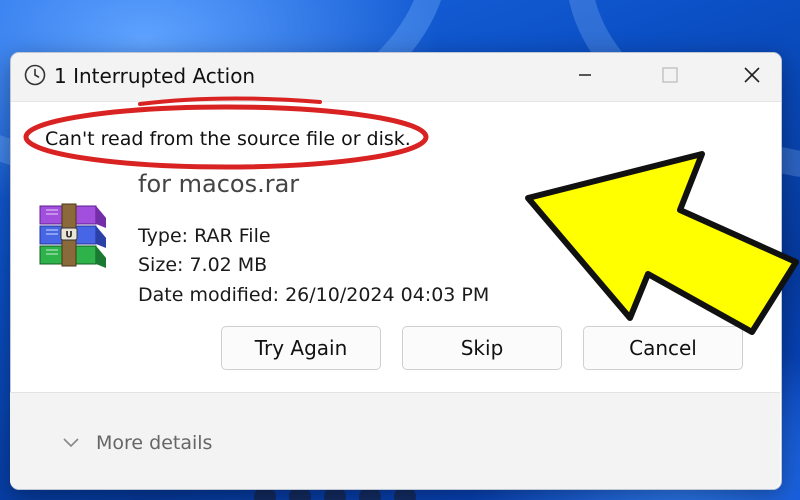 Image resolution: width=800 pixels, height=500 pixels. What do you see at coordinates (482, 348) in the screenshot?
I see `skip-button: Skip` at bounding box center [482, 348].